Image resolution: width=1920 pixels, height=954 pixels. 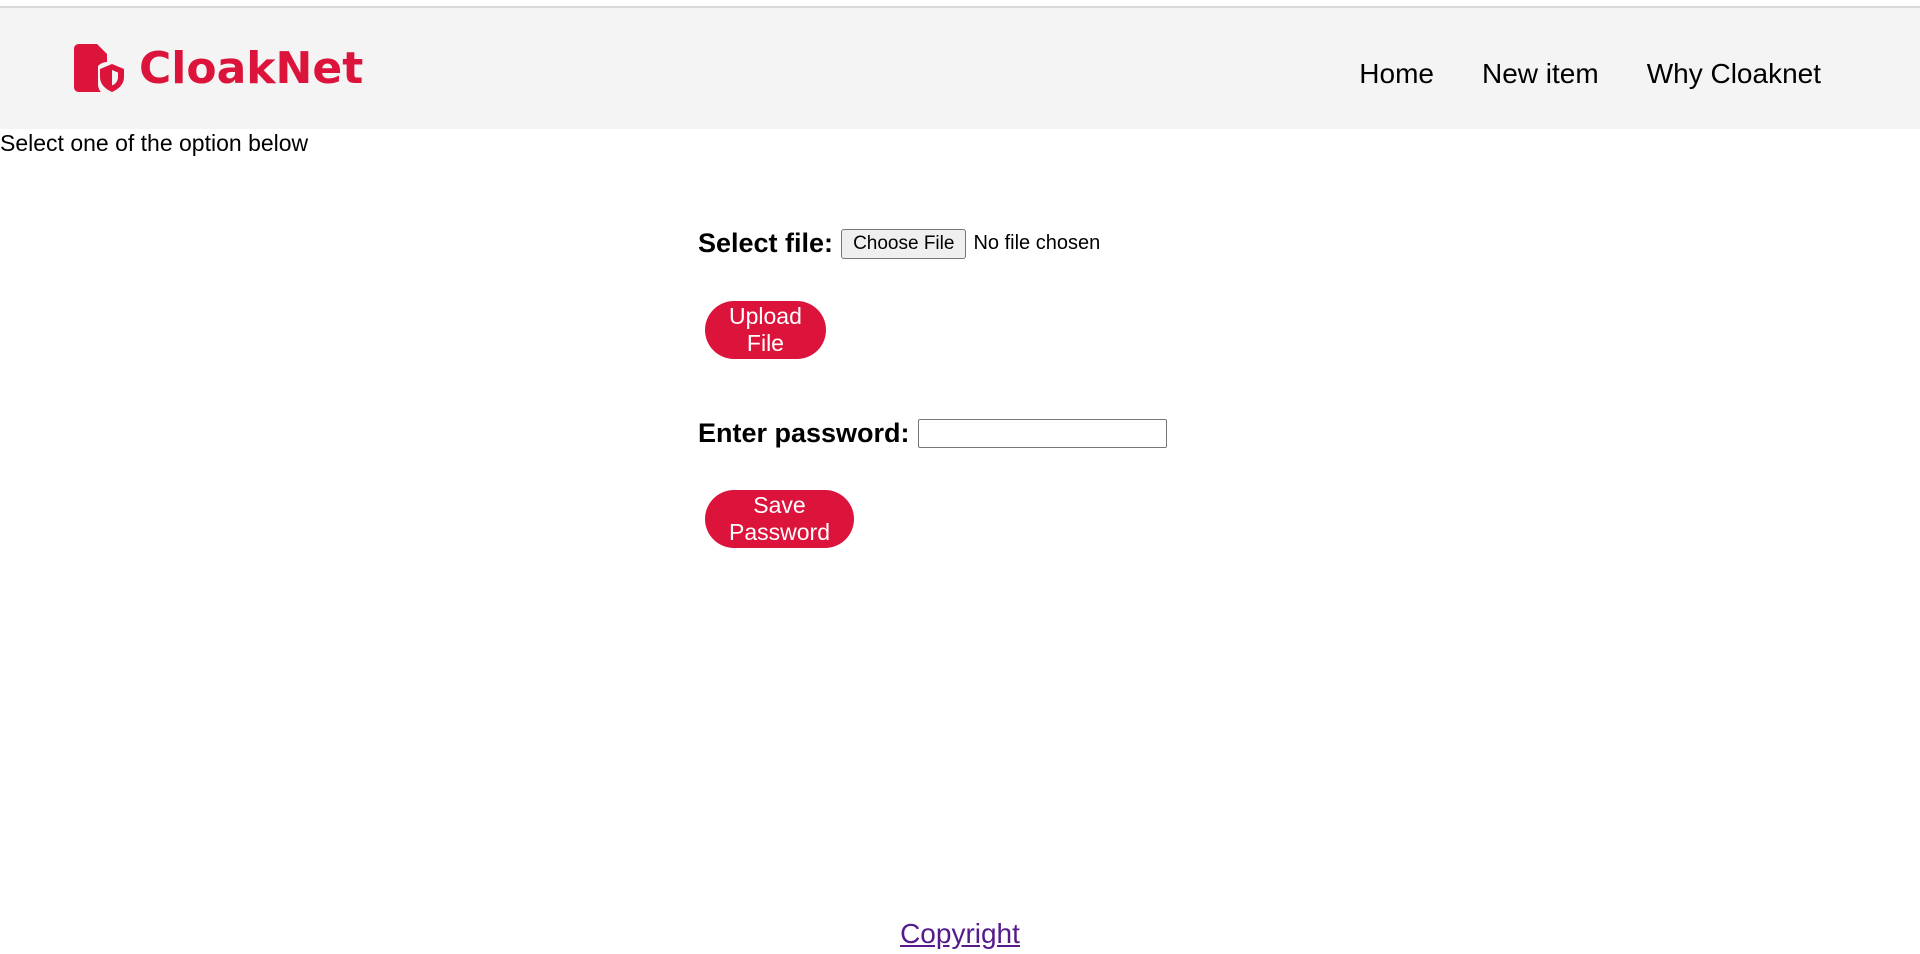 I want to click on enter-password-label: Enter password:, so click(x=804, y=433).